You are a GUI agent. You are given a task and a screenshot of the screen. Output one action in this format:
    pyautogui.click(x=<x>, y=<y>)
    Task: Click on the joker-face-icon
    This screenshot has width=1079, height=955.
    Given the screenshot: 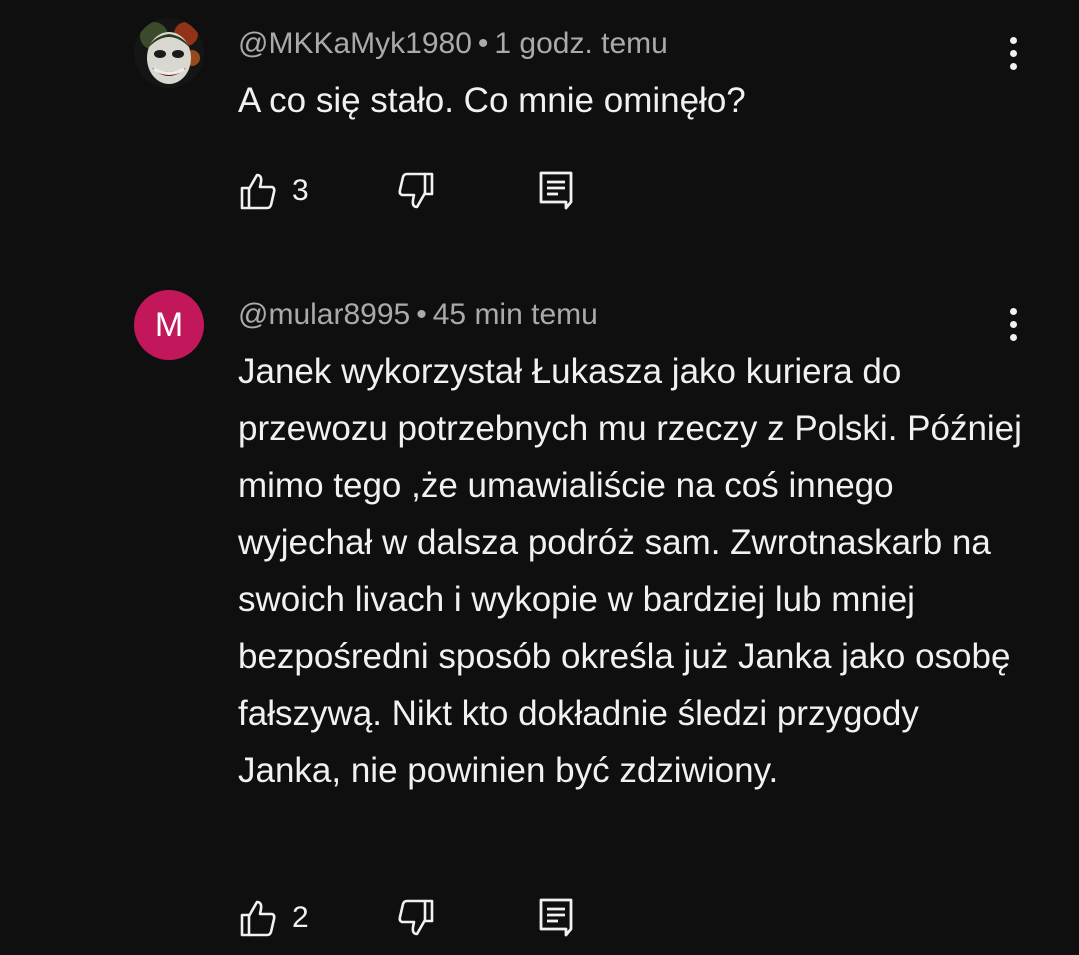 What is the action you would take?
    pyautogui.click(x=169, y=53)
    